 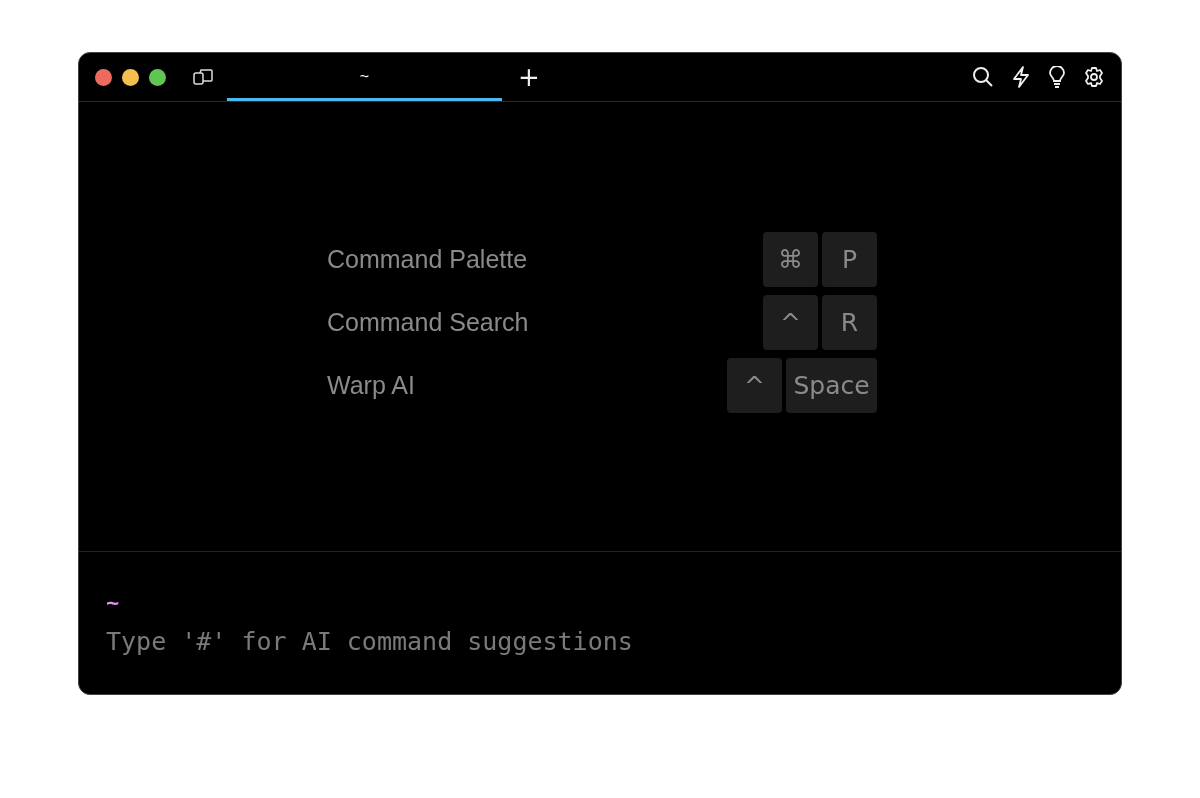 I want to click on search-icon, so click(x=983, y=77).